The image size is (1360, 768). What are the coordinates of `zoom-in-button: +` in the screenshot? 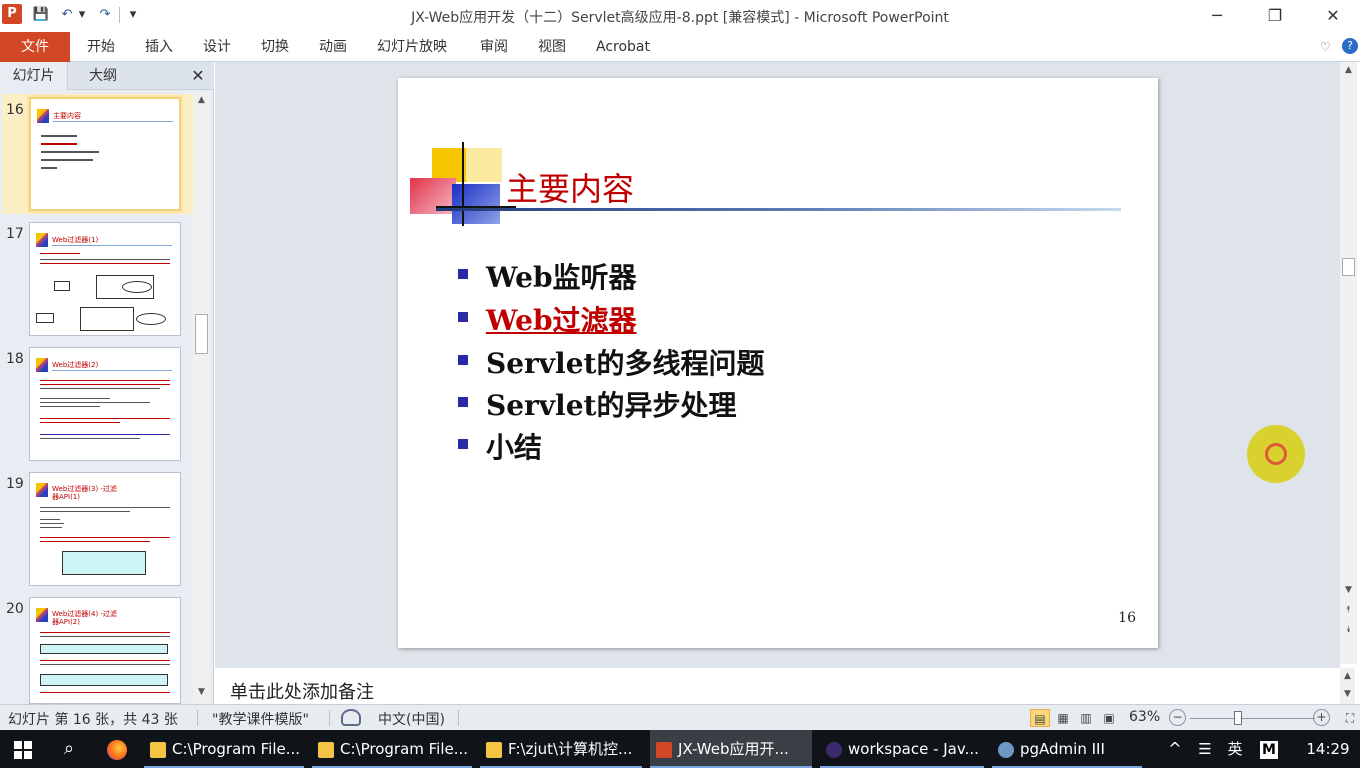 It's located at (1321, 717).